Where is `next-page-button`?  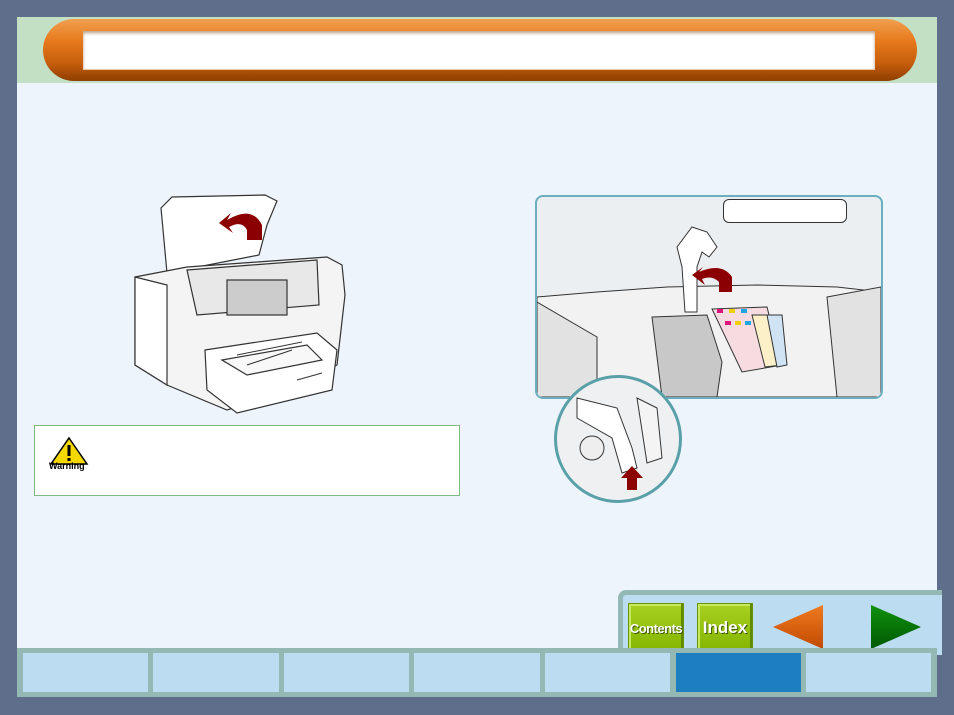 next-page-button is located at coordinates (896, 627).